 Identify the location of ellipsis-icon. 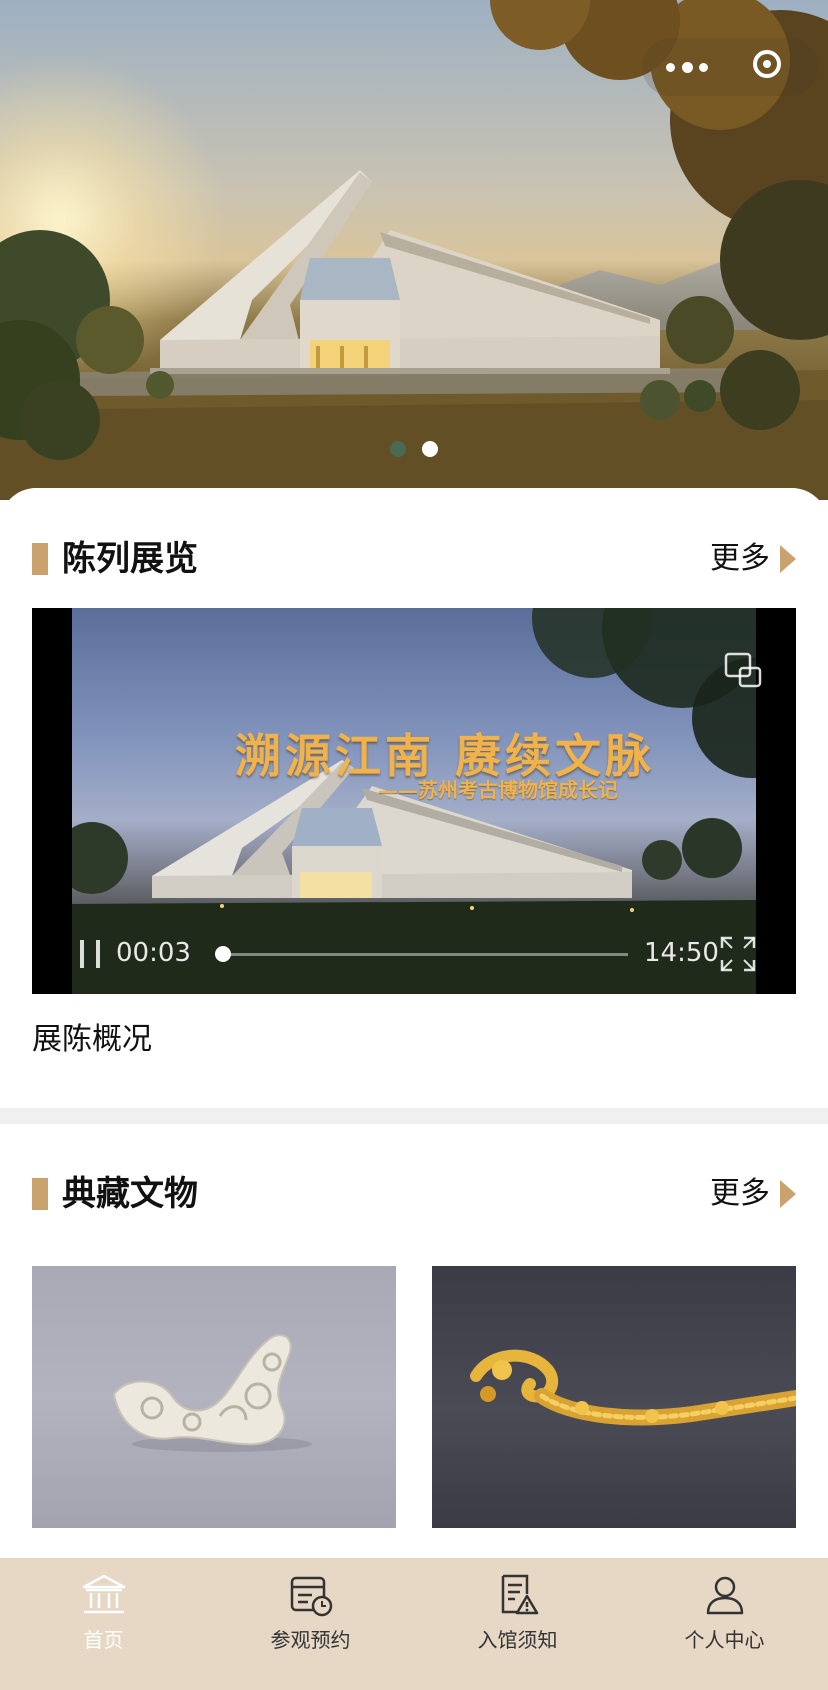
(687, 67).